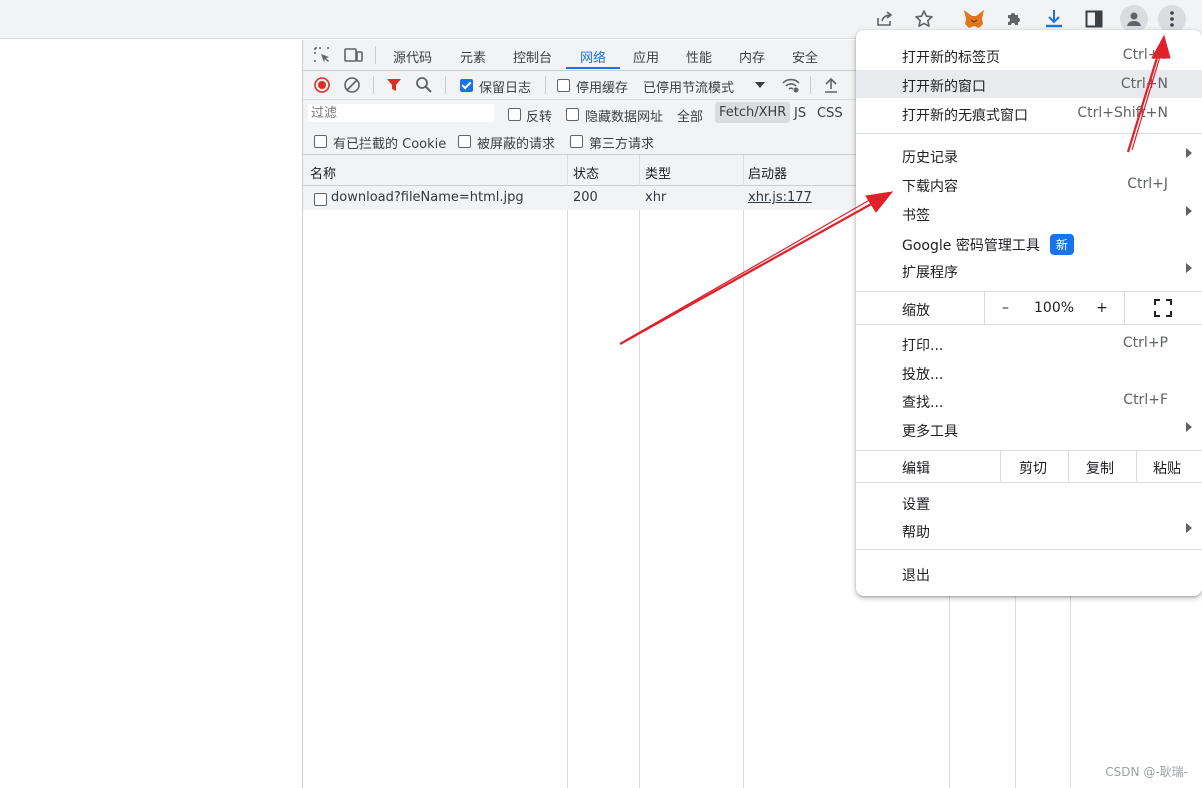  What do you see at coordinates (514, 114) in the screenshot?
I see `invert-checkbox` at bounding box center [514, 114].